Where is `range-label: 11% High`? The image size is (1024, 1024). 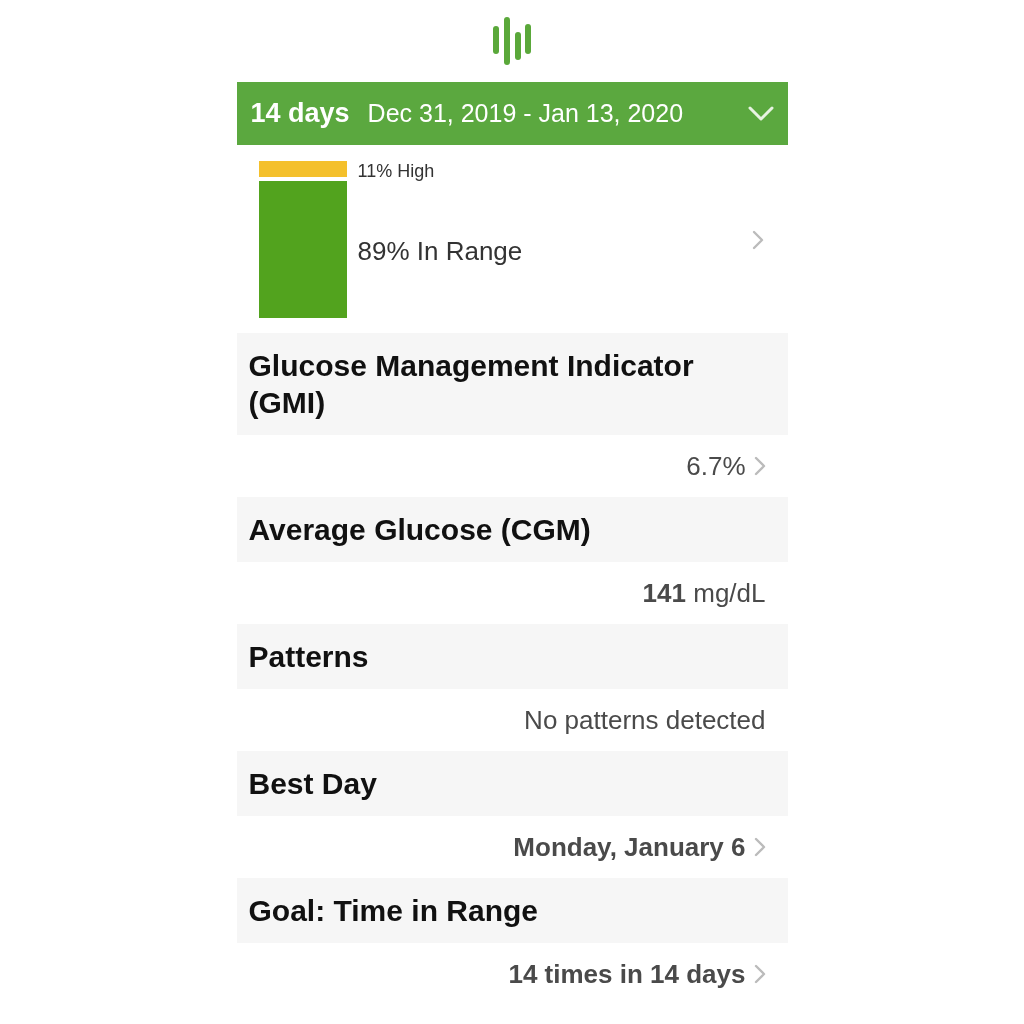
range-label: 11% High is located at coordinates (396, 171).